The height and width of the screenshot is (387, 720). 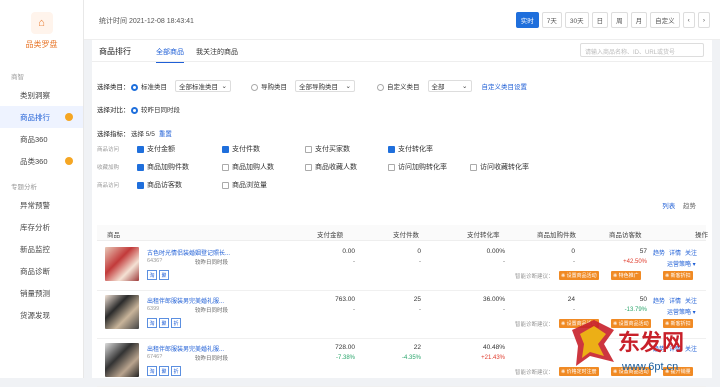 I want to click on date-range-button: 30天, so click(x=576, y=20).